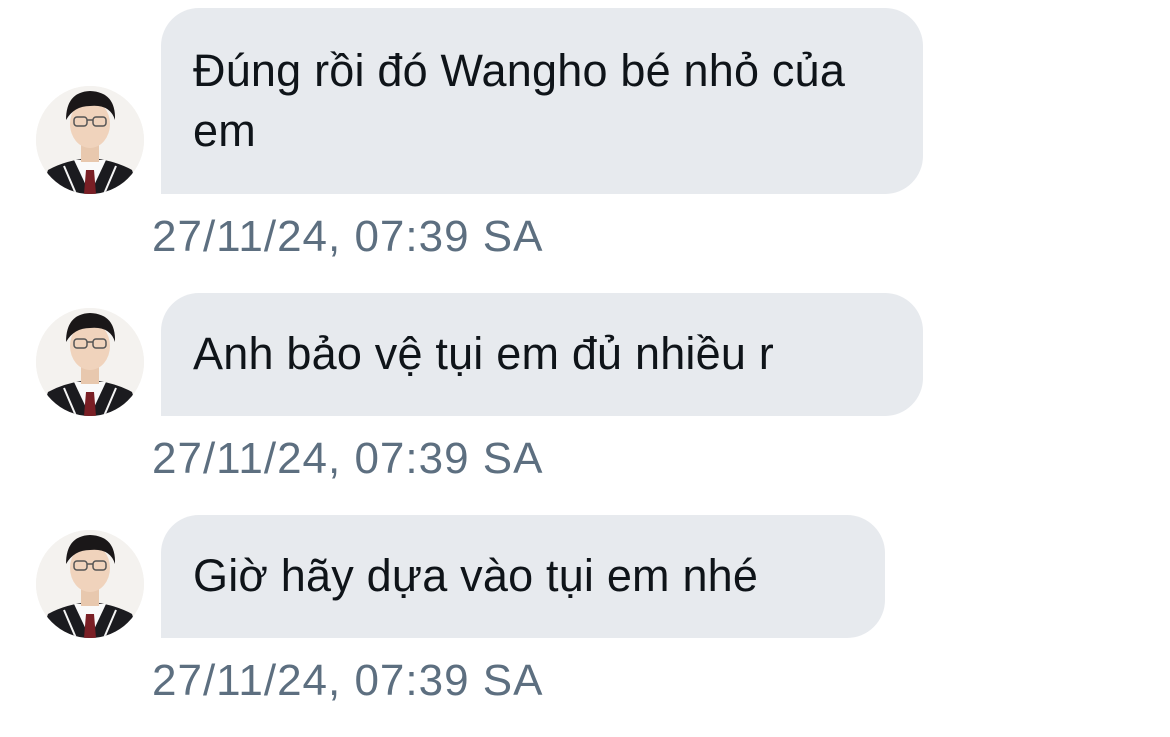 Image resolution: width=1170 pixels, height=737 pixels. Describe the element at coordinates (519, 100) in the screenshot. I see `message-text: Đúng rồi đó Wangho bé nhỏ của em` at that location.